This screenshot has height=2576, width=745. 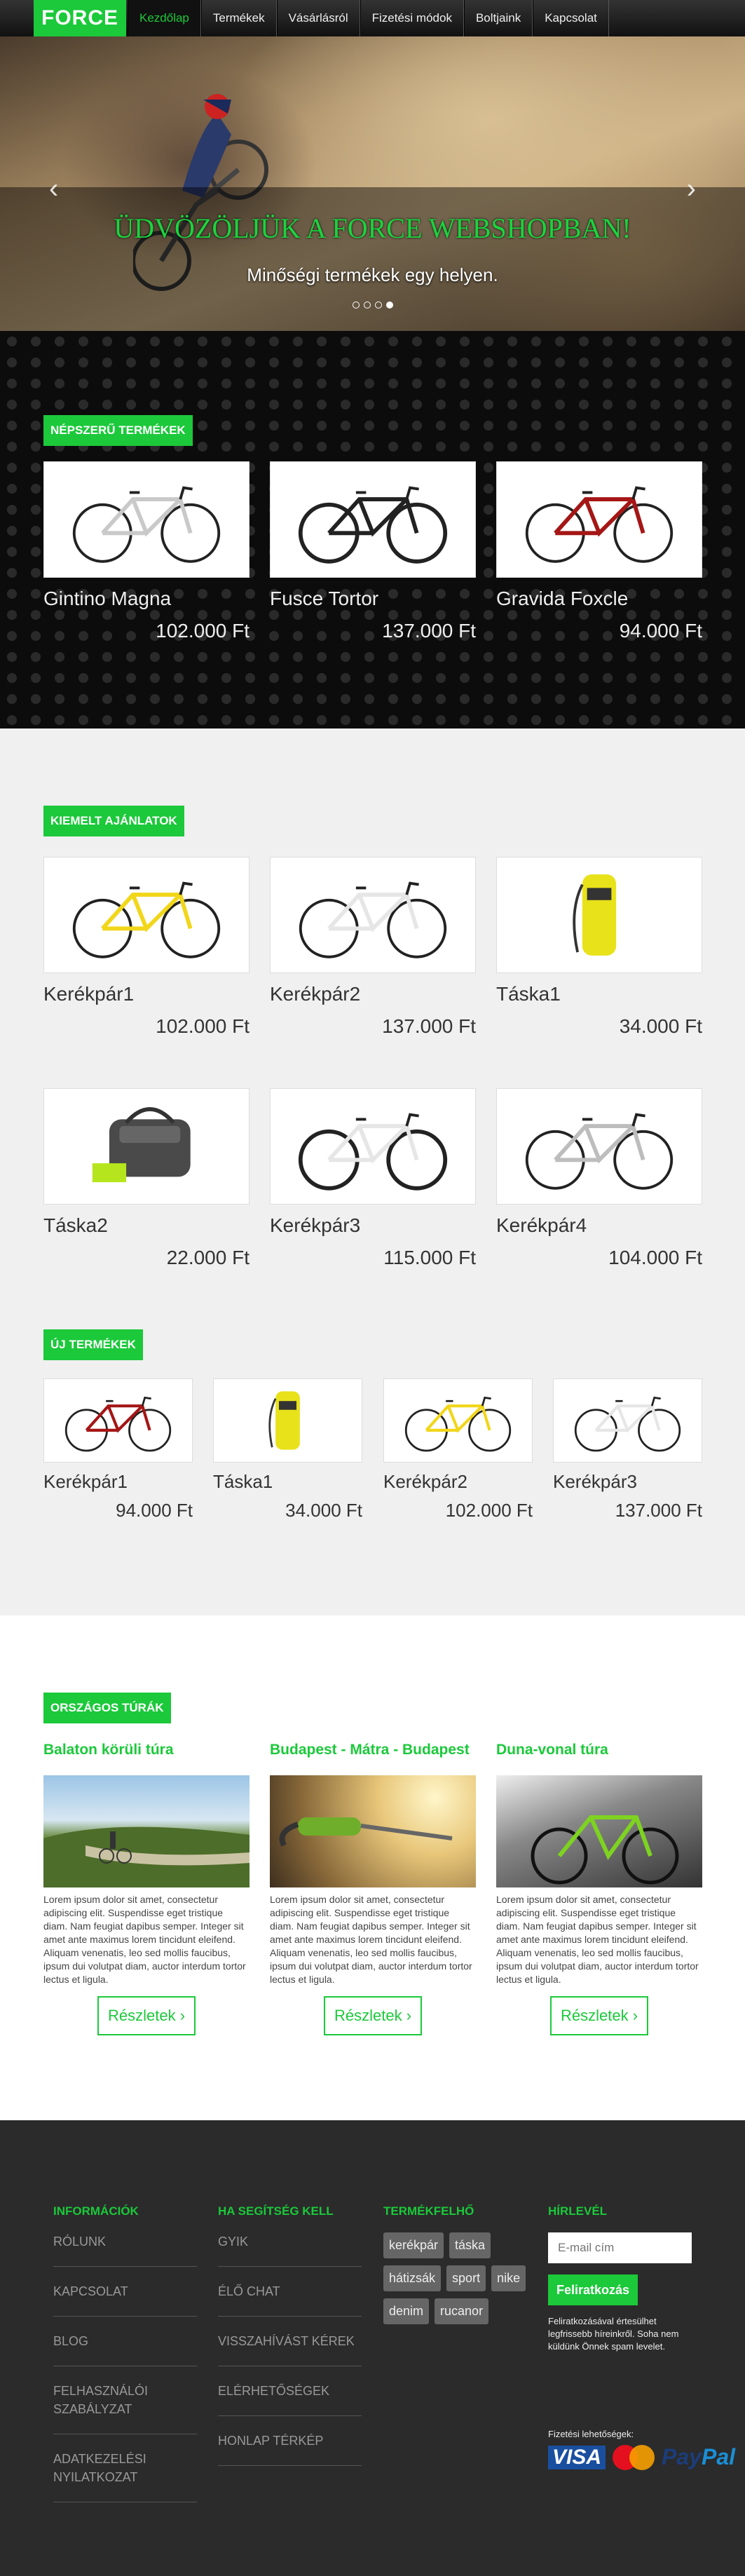 I want to click on product-card: Kerékpár2 102.000 Ft, so click(x=458, y=1449).